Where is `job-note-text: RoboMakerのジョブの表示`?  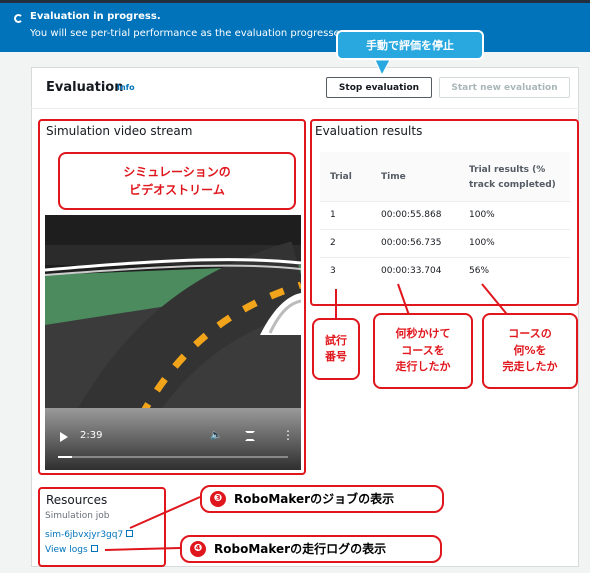 job-note-text: RoboMakerのジョブの表示 is located at coordinates (314, 499).